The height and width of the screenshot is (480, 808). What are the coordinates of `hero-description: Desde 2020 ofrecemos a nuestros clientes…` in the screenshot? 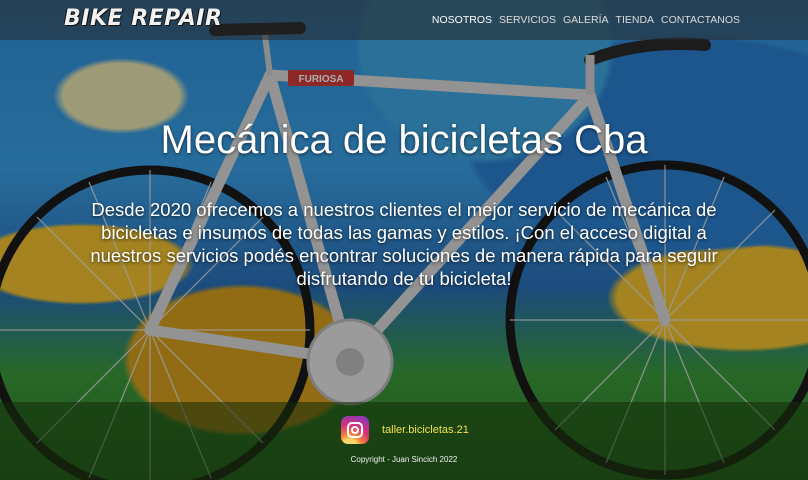 It's located at (404, 244).